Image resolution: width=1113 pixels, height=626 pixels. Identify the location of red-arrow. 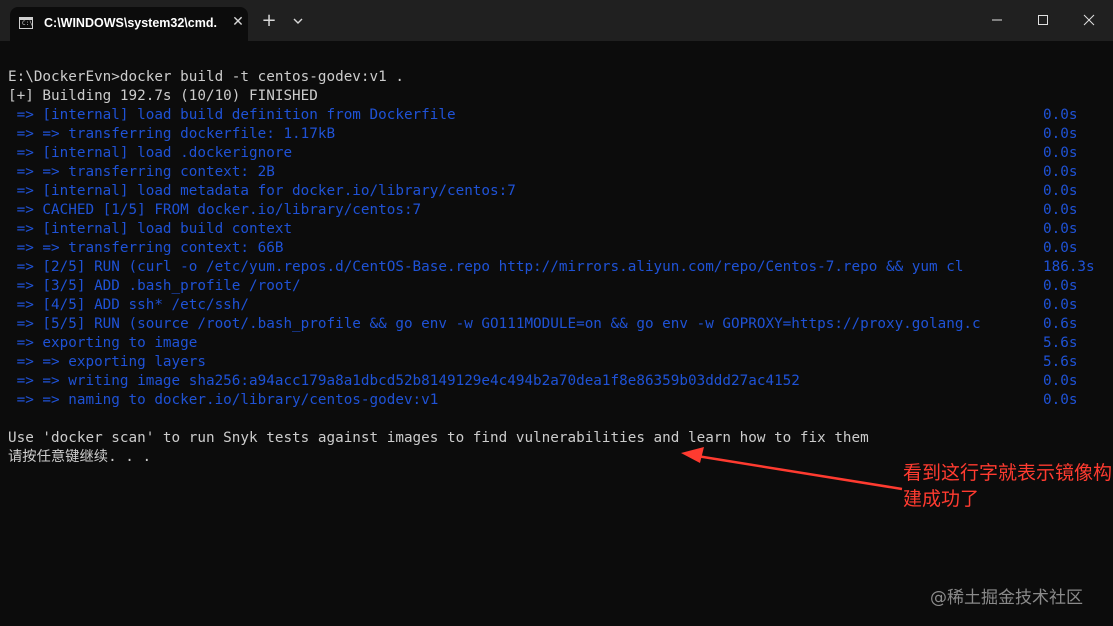
(792, 469).